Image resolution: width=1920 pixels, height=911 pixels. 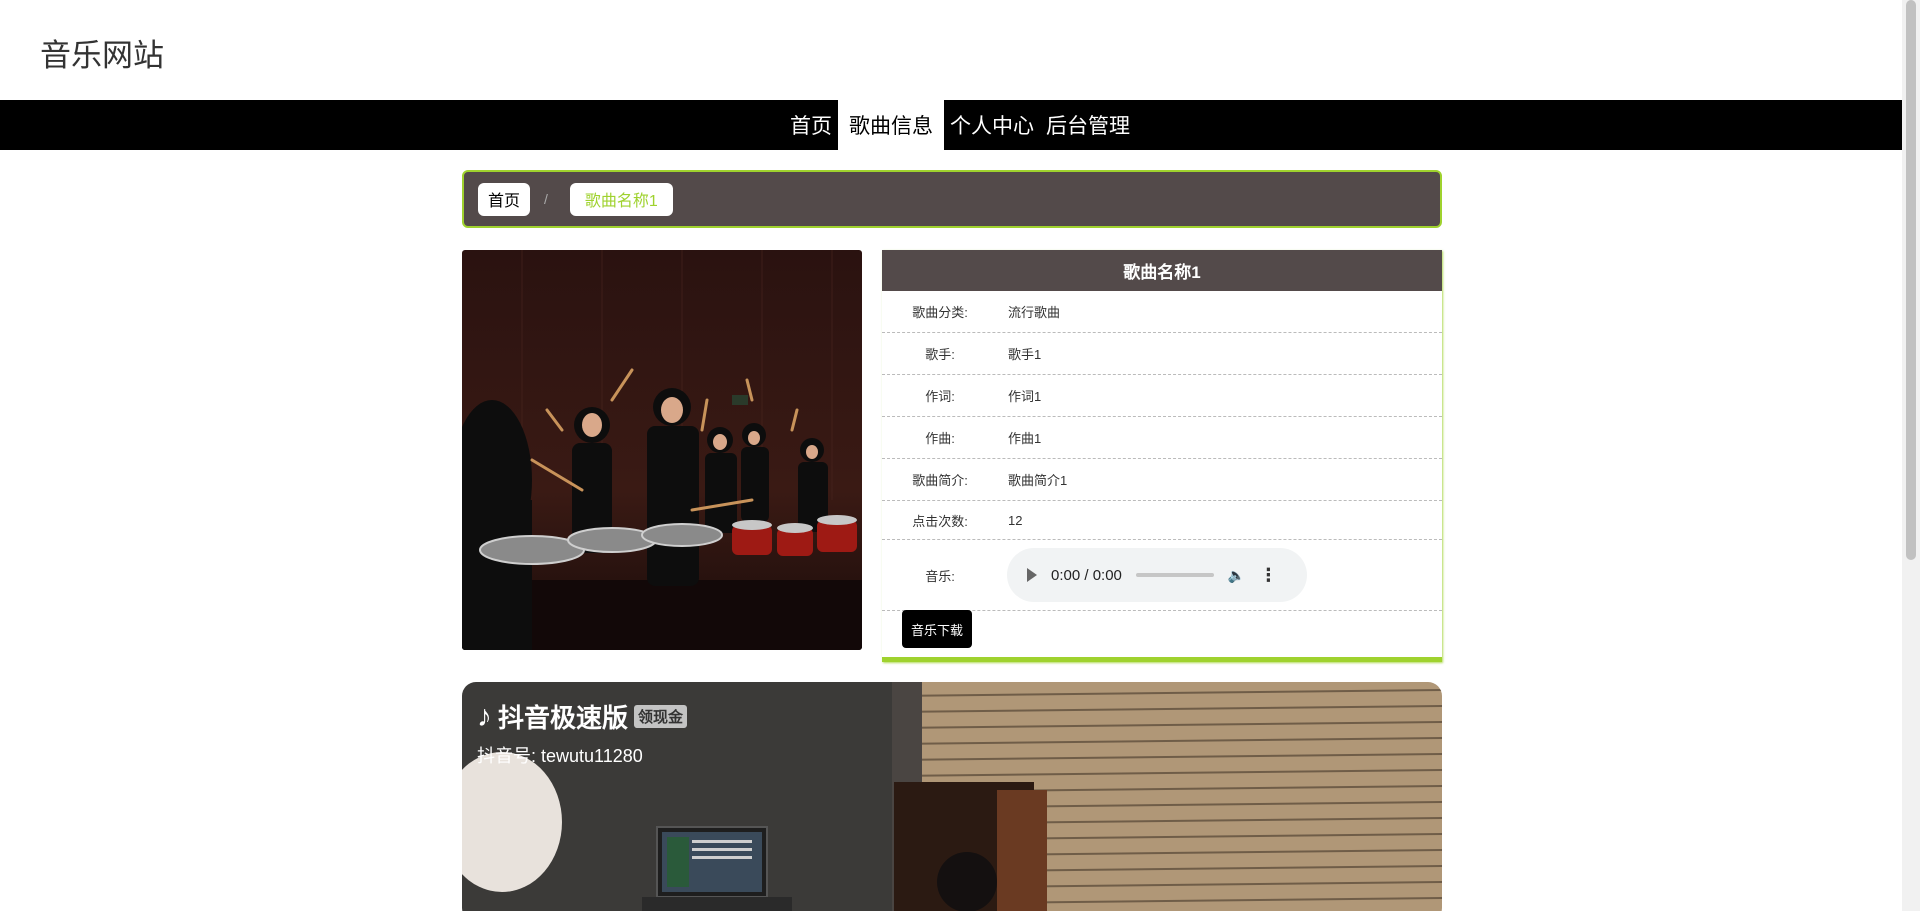 What do you see at coordinates (662, 450) in the screenshot?
I see `song-cover-image` at bounding box center [662, 450].